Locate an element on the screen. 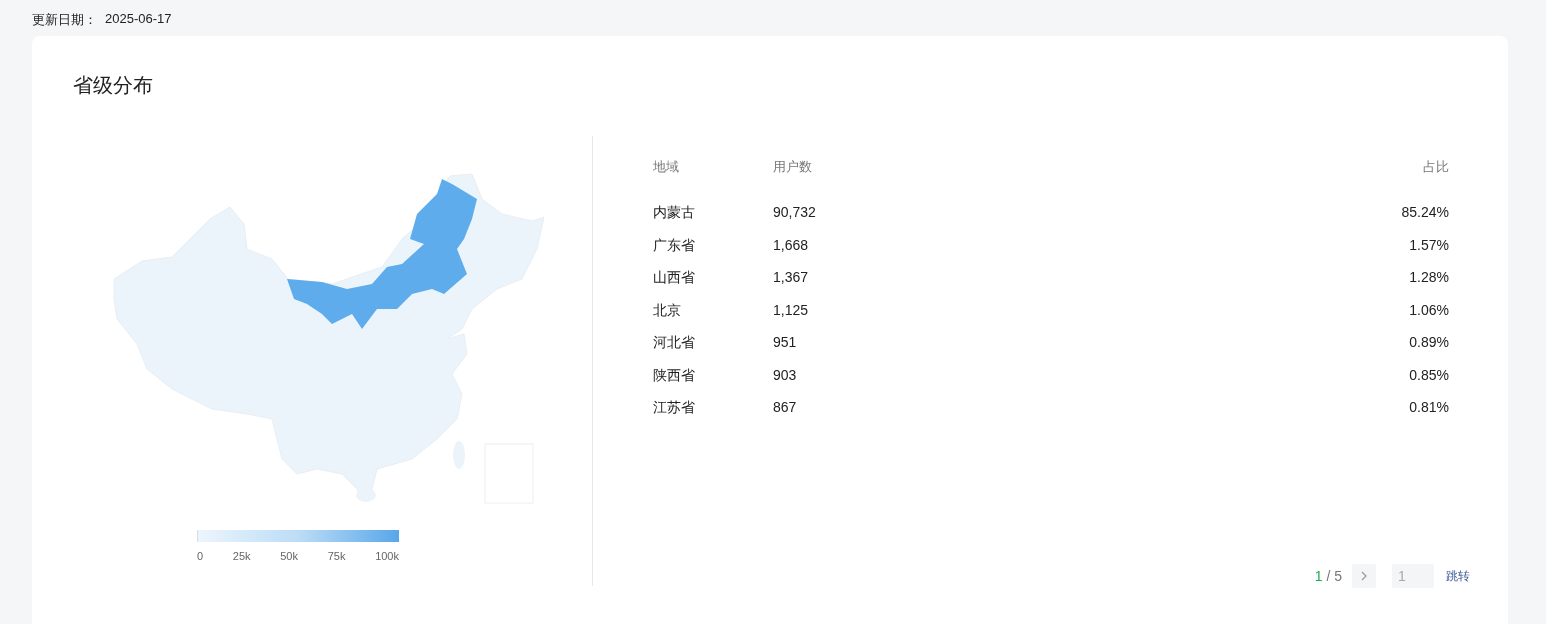  table-cell-text: 河北省 is located at coordinates (674, 343).